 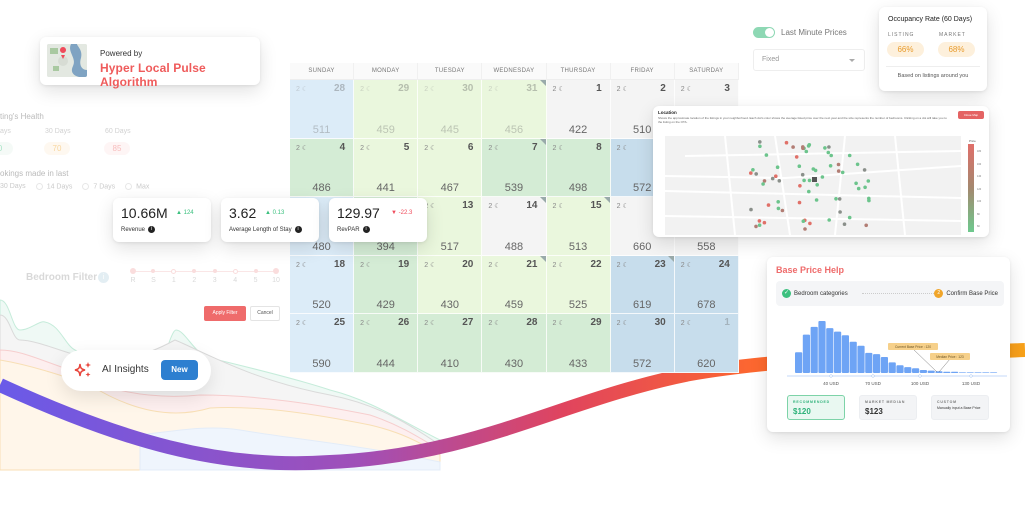 What do you see at coordinates (514, 109) in the screenshot?
I see `calendar-day-cell: 2 ☾ 31 456` at bounding box center [514, 109].